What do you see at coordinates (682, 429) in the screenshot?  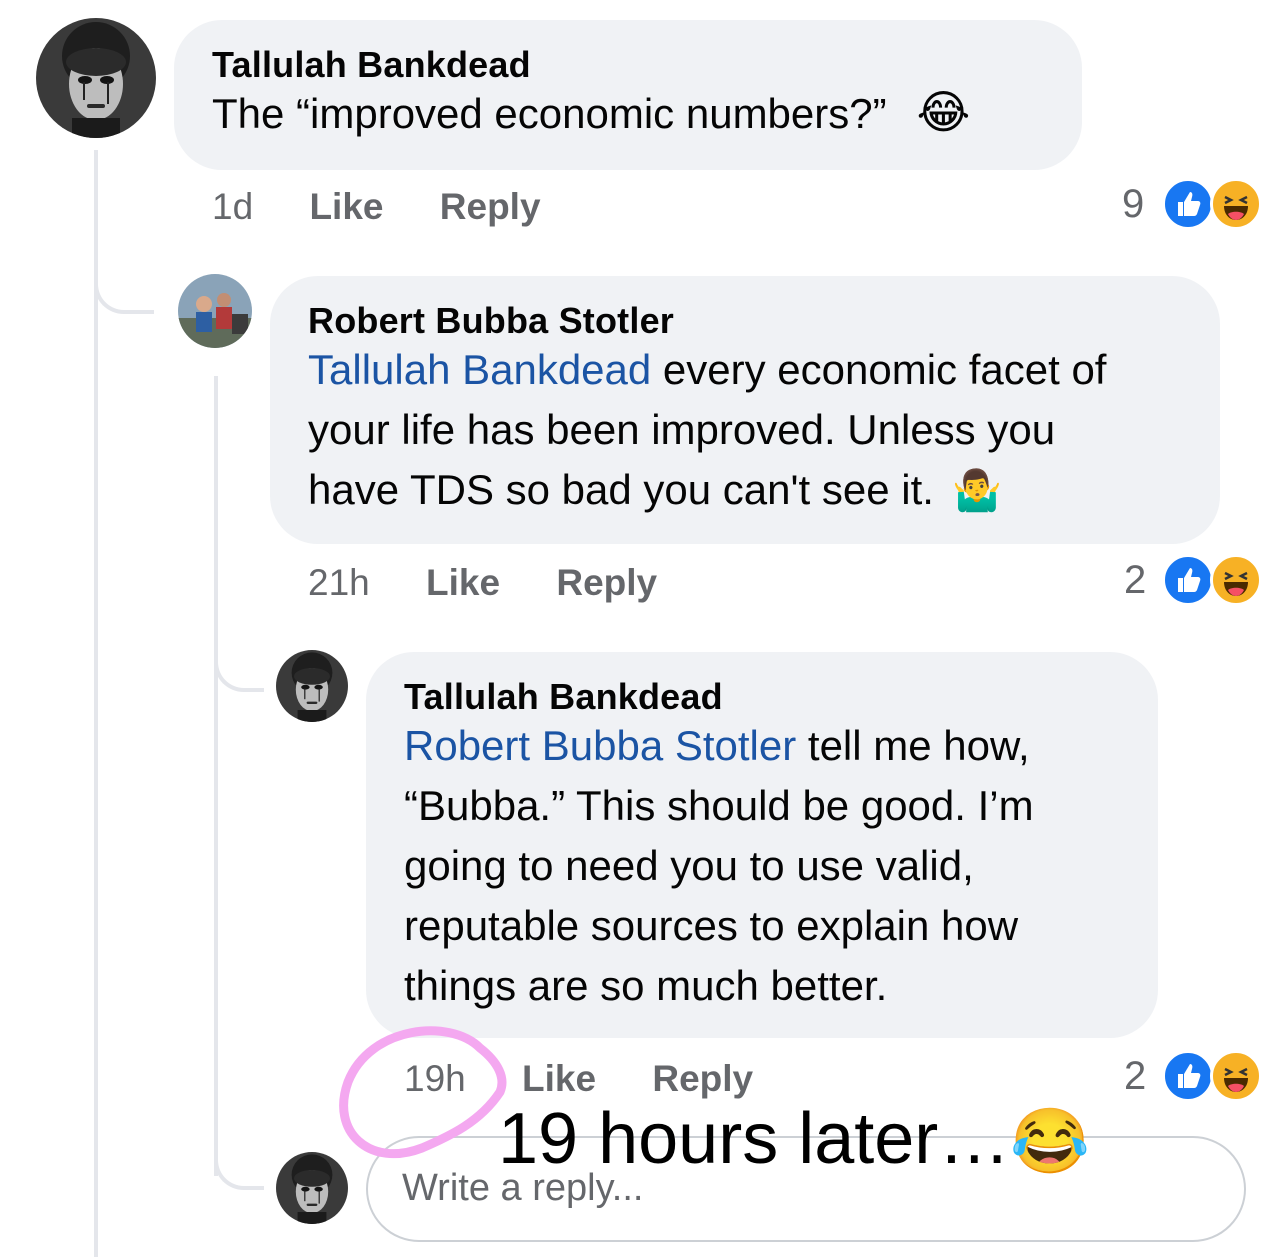 I see `comment-text: your life has been improved. Unless you` at bounding box center [682, 429].